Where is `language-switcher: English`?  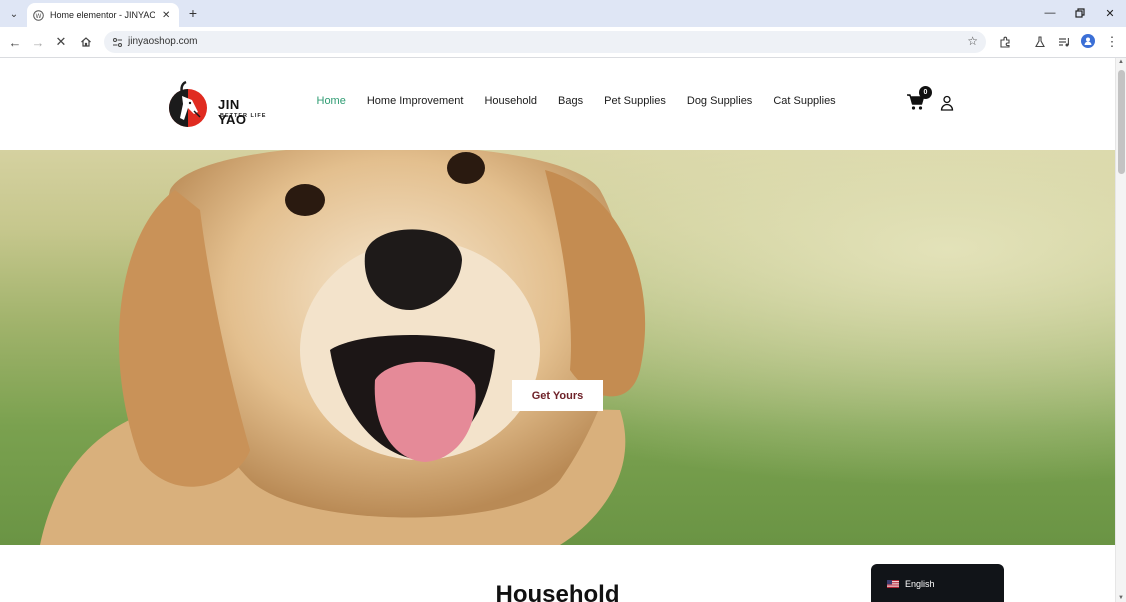 language-switcher: English is located at coordinates (937, 583).